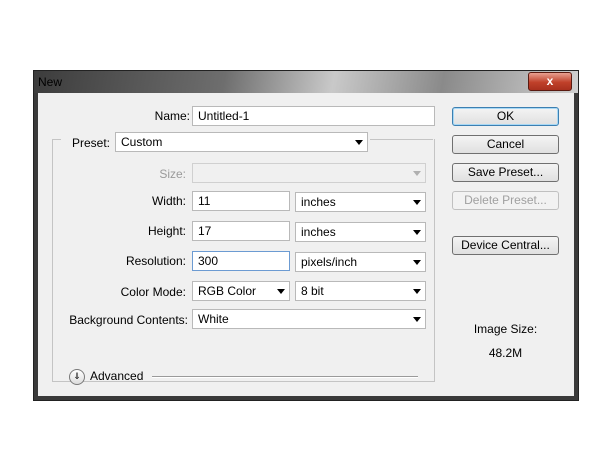 This screenshot has width=600, height=450. What do you see at coordinates (205, 231) in the screenshot?
I see `height-input-value: 17` at bounding box center [205, 231].